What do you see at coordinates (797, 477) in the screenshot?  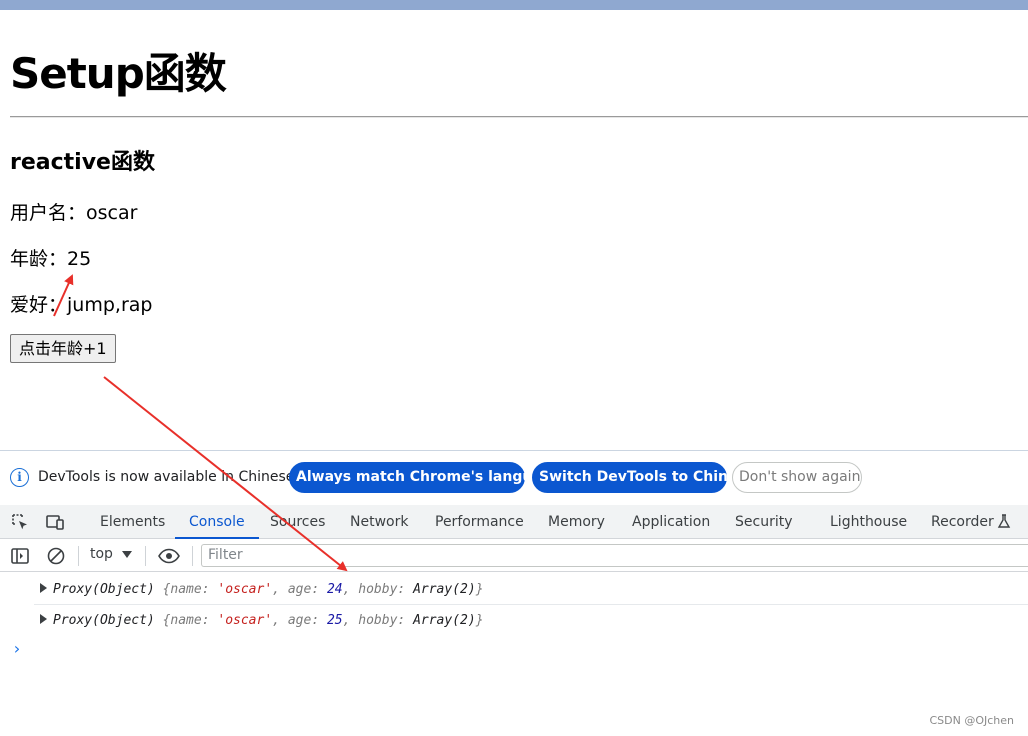 I see `dont-show-again-button: Don't show again` at bounding box center [797, 477].